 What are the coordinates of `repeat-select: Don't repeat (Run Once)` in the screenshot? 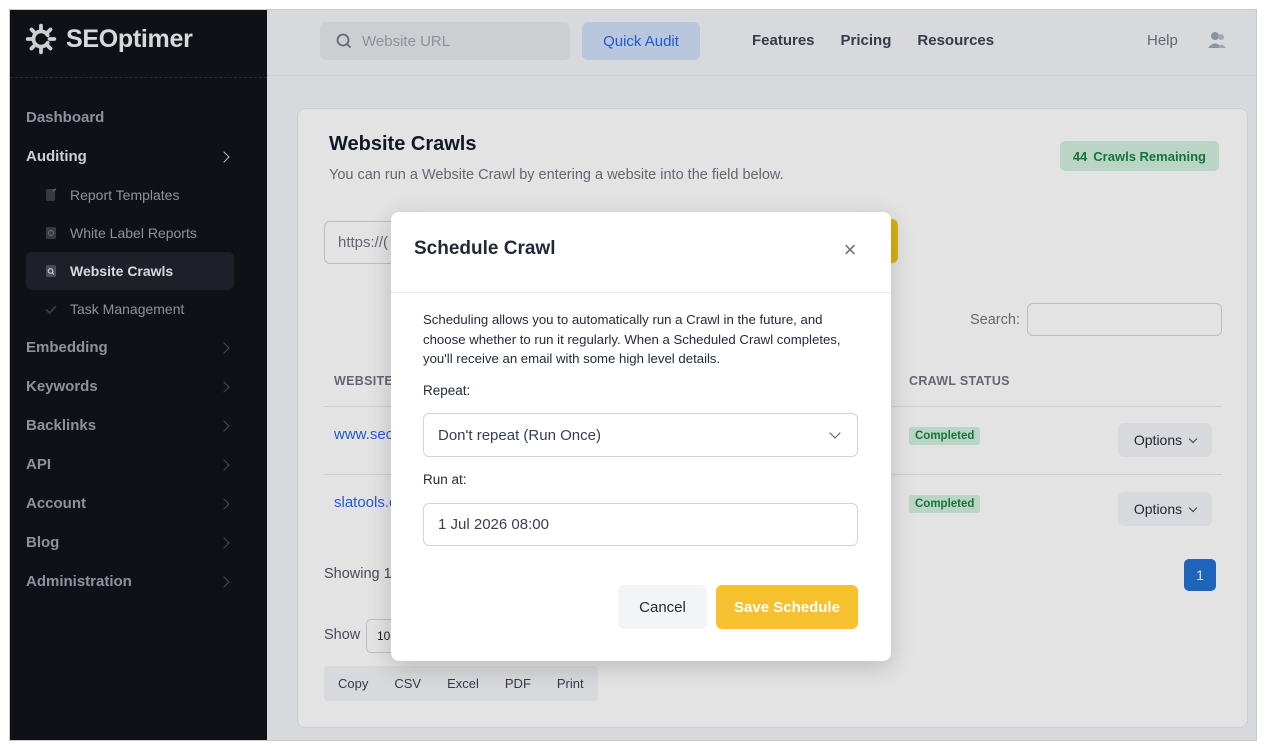 It's located at (640, 435).